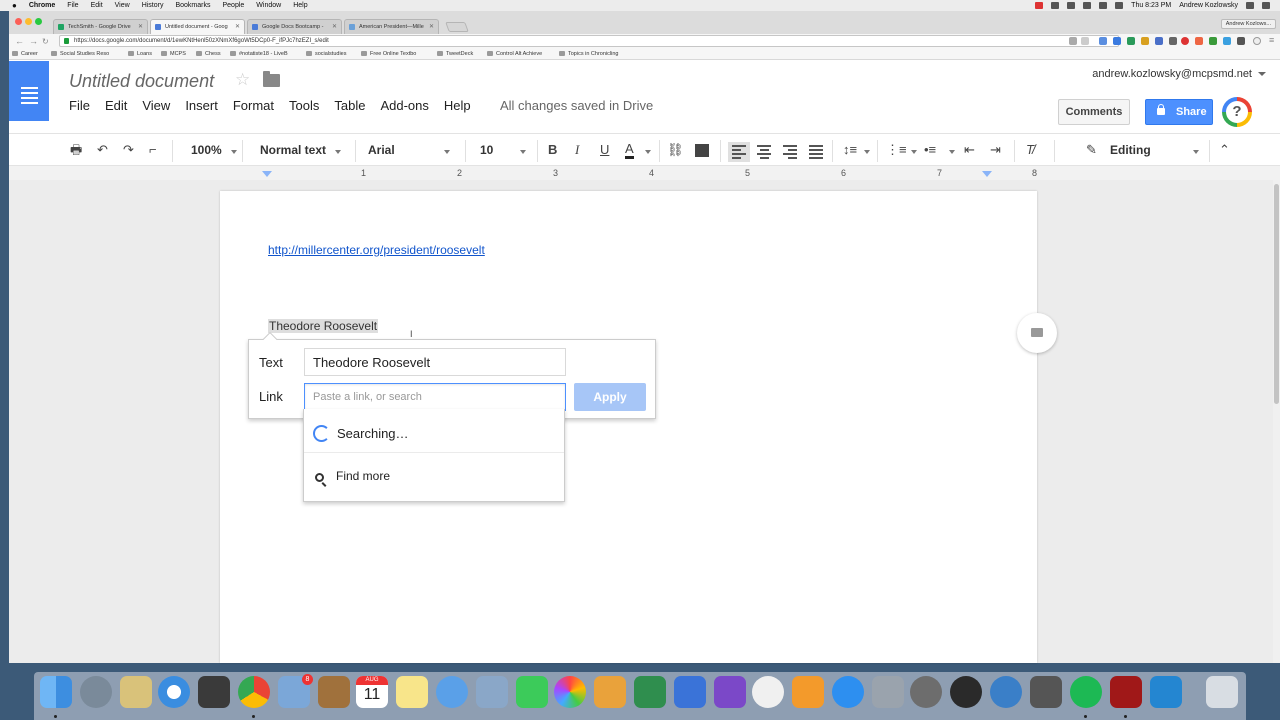 This screenshot has width=1280, height=720. I want to click on back-icon: ←, so click(19, 41).